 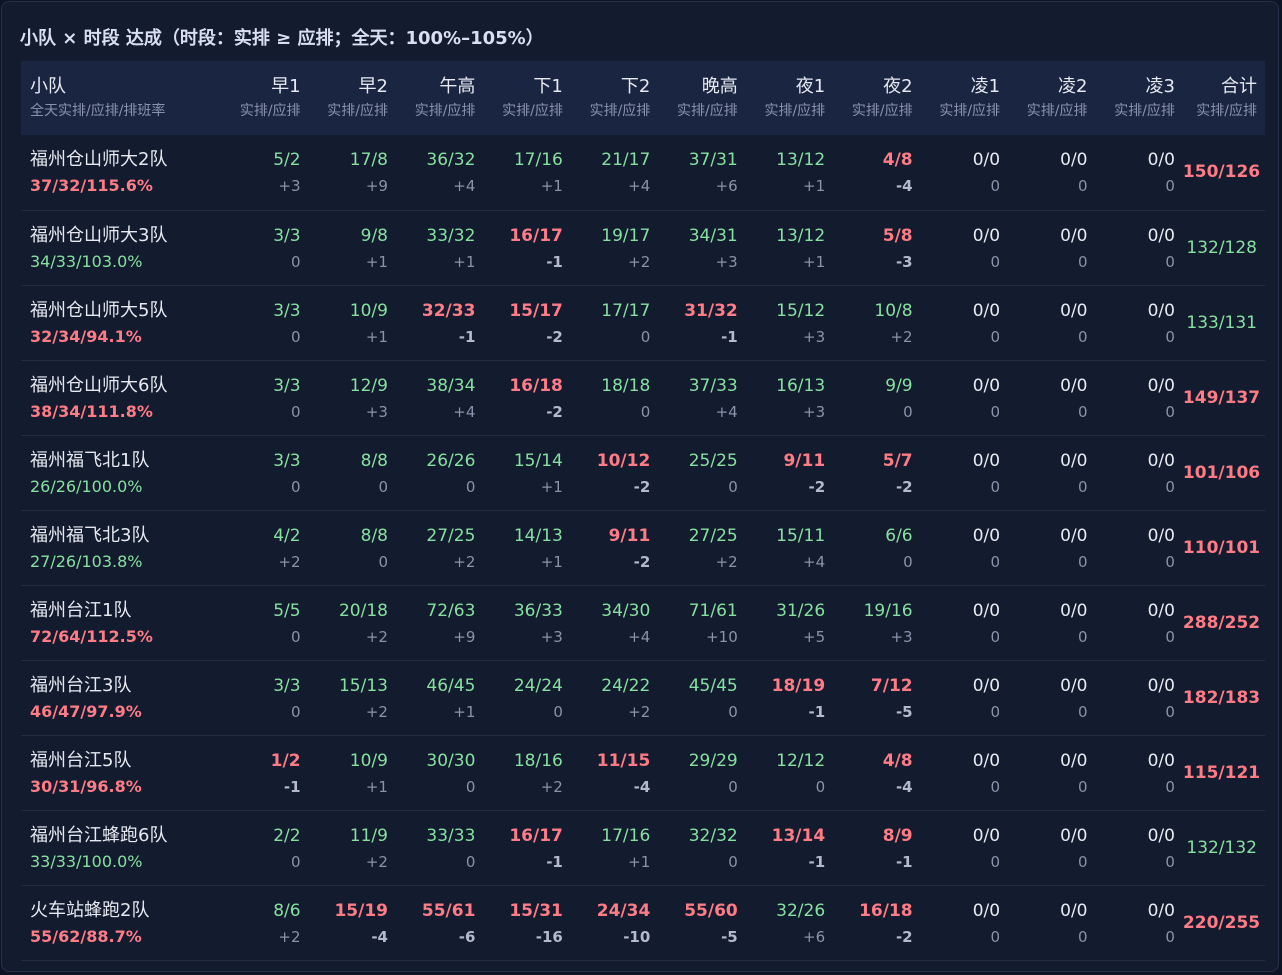 I want to click on segment-ratio: 5/2, so click(x=287, y=160).